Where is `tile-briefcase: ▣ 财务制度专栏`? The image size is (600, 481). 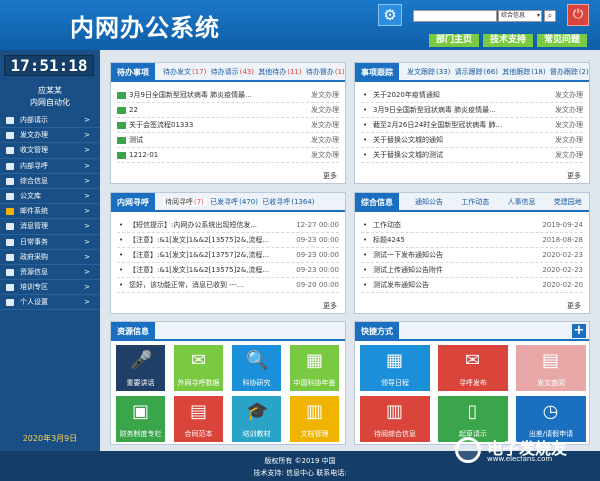 tile-briefcase: ▣ 财务制度专栏 is located at coordinates (140, 419).